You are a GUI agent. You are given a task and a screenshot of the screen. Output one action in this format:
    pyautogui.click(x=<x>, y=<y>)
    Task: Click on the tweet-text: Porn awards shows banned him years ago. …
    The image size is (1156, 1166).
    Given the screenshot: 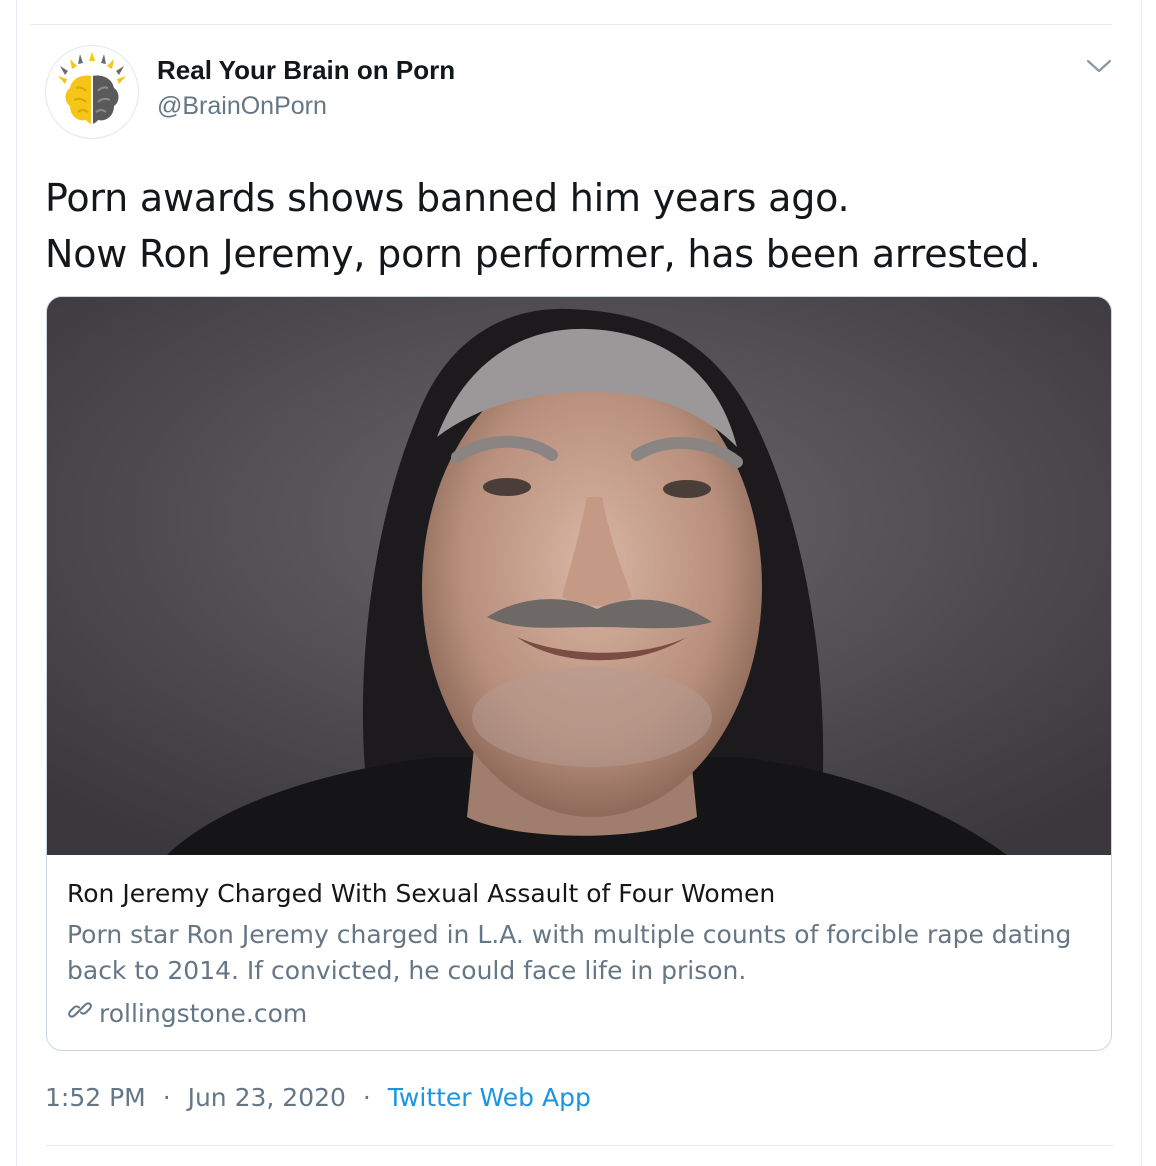 What is the action you would take?
    pyautogui.click(x=585, y=226)
    